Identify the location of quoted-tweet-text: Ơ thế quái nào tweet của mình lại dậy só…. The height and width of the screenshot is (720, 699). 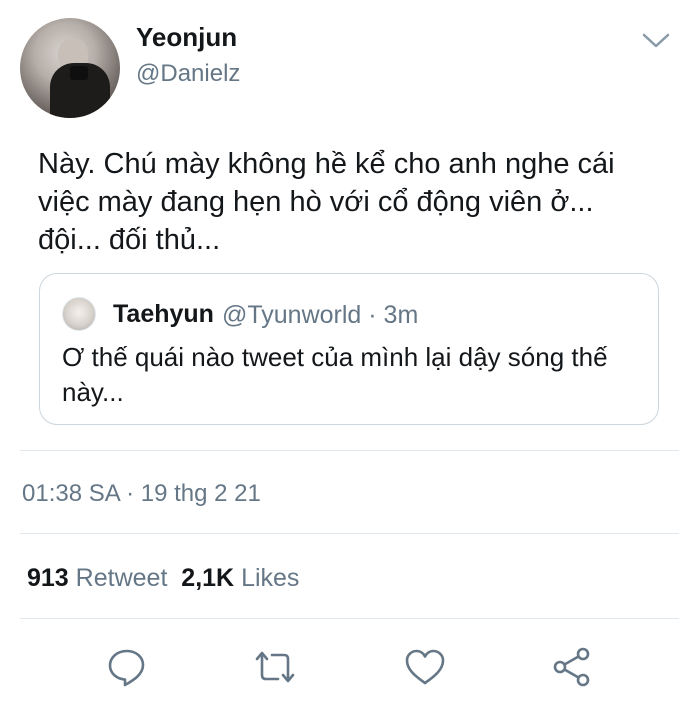
(357, 375).